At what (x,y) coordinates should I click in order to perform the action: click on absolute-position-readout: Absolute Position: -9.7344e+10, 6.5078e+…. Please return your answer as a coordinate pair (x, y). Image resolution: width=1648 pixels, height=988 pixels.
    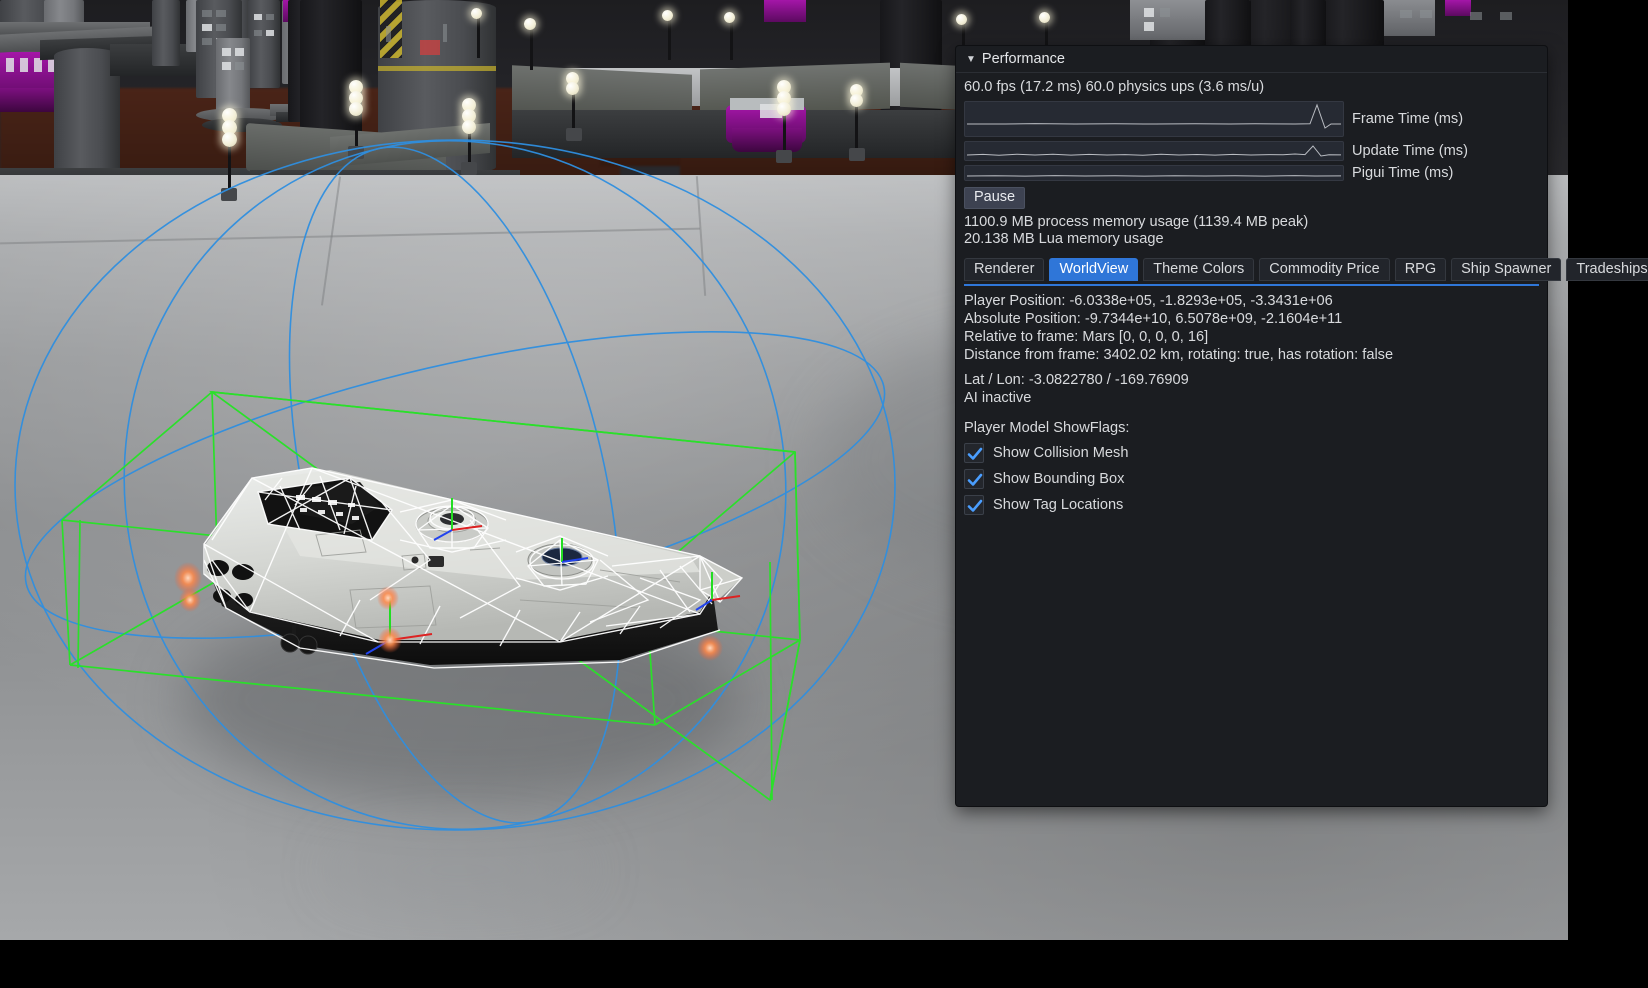
    Looking at the image, I should click on (1153, 318).